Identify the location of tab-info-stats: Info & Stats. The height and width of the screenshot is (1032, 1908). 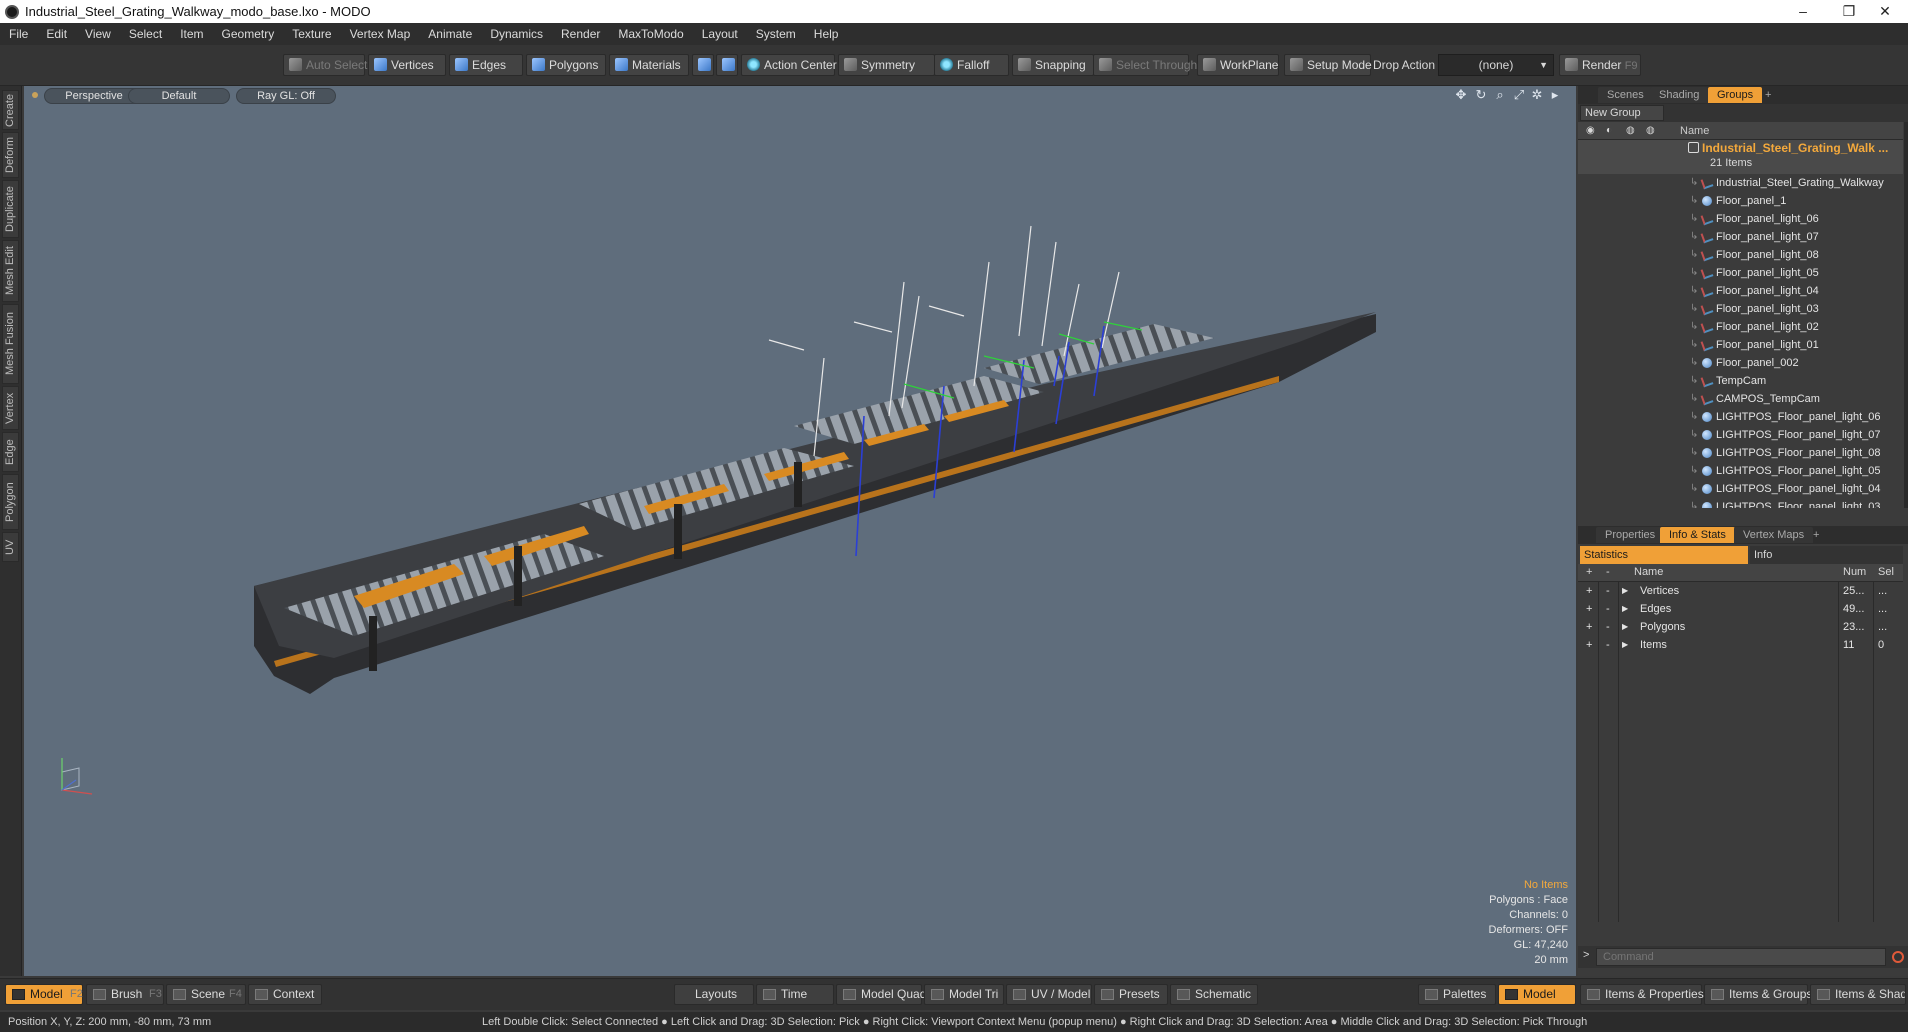
(1697, 535).